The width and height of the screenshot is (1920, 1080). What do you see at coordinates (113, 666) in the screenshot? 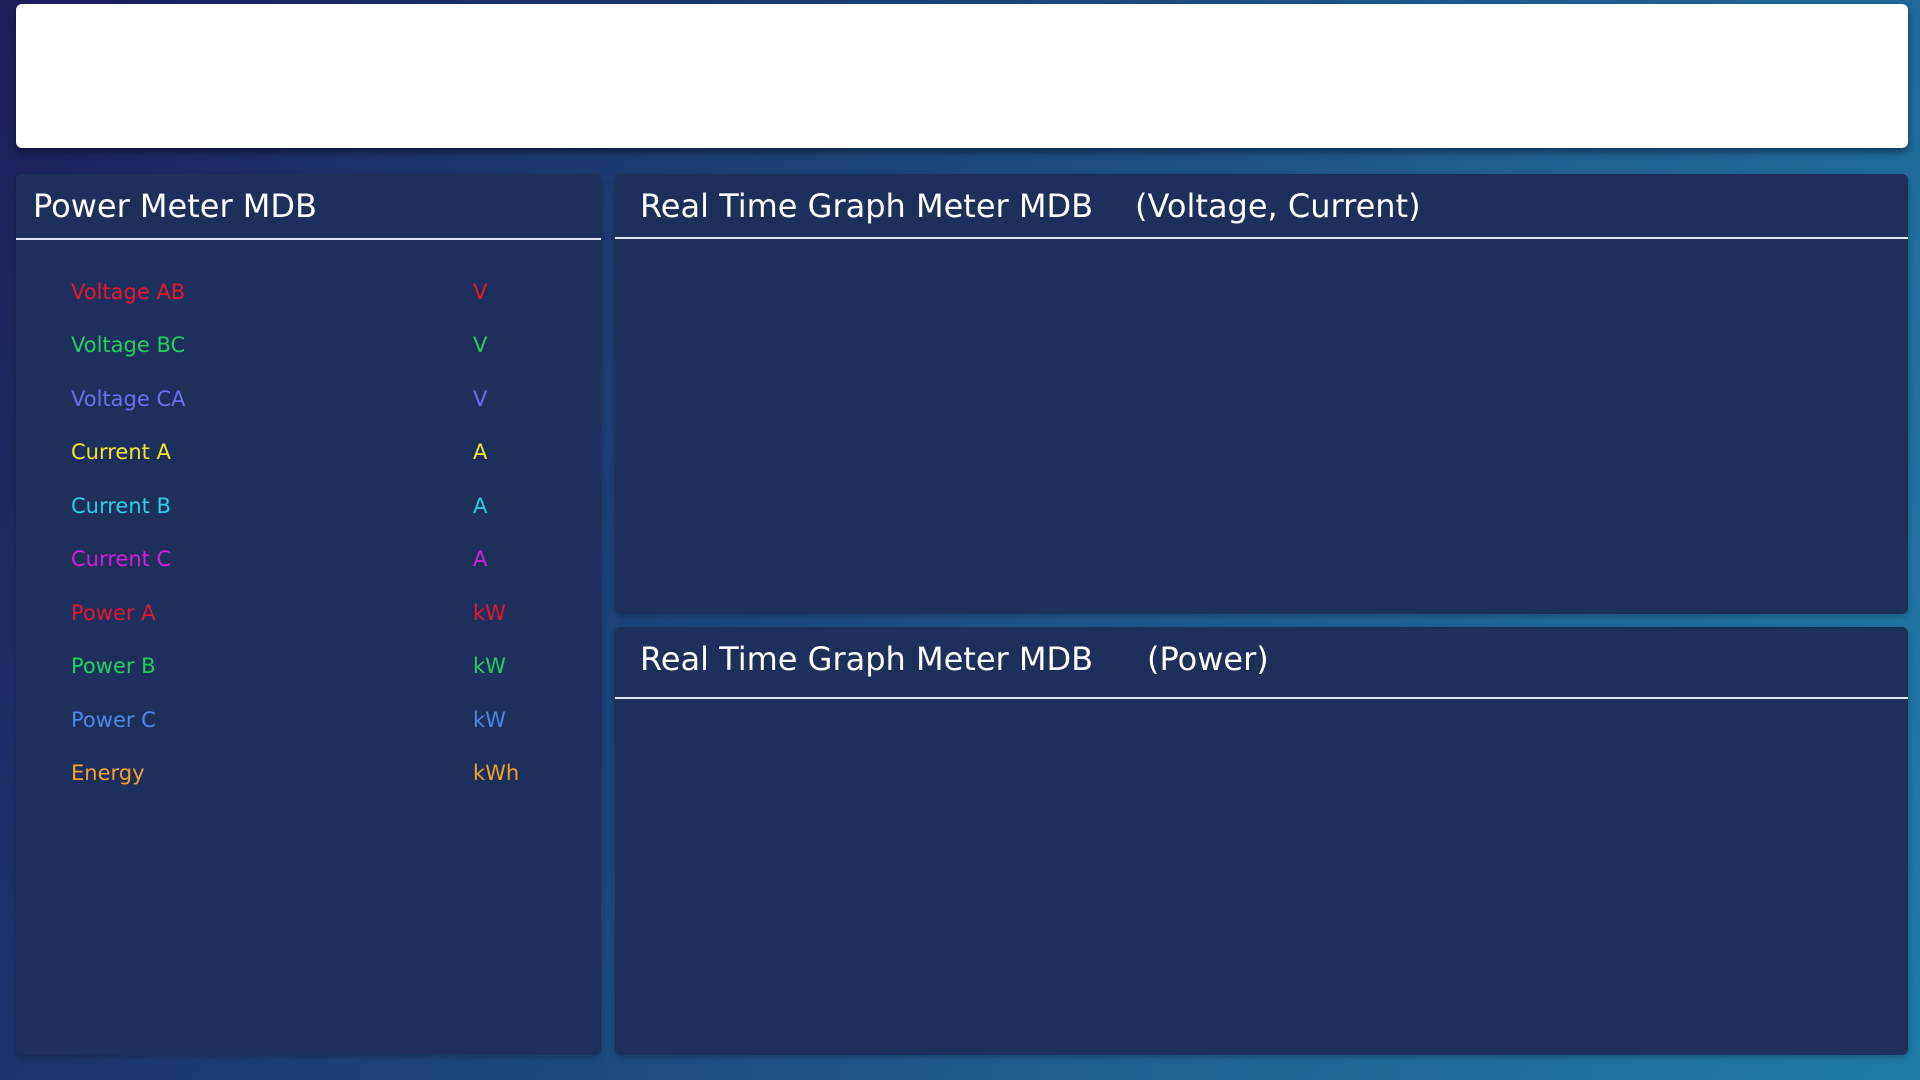
I see `meter-label: Power B` at bounding box center [113, 666].